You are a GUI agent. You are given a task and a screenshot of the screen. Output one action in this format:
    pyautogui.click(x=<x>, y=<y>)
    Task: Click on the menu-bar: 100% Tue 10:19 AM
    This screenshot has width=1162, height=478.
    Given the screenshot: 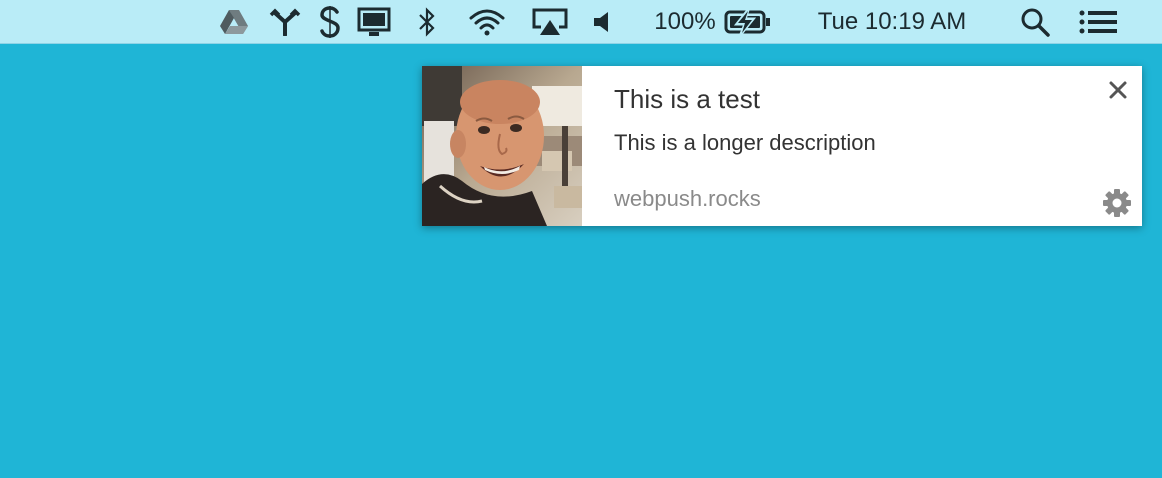 What is the action you would take?
    pyautogui.click(x=581, y=22)
    